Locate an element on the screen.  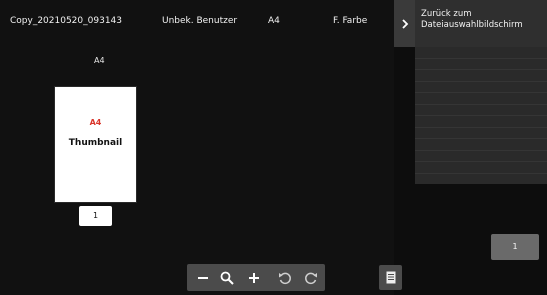
back-button is located at coordinates (404, 23).